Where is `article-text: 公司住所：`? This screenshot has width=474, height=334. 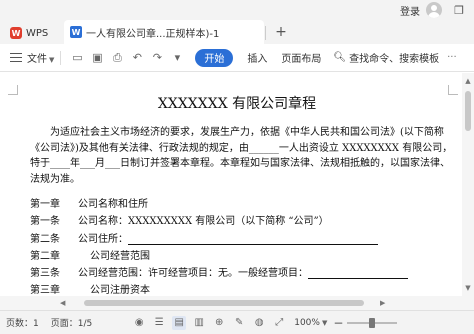 article-text: 公司住所： is located at coordinates (103, 239).